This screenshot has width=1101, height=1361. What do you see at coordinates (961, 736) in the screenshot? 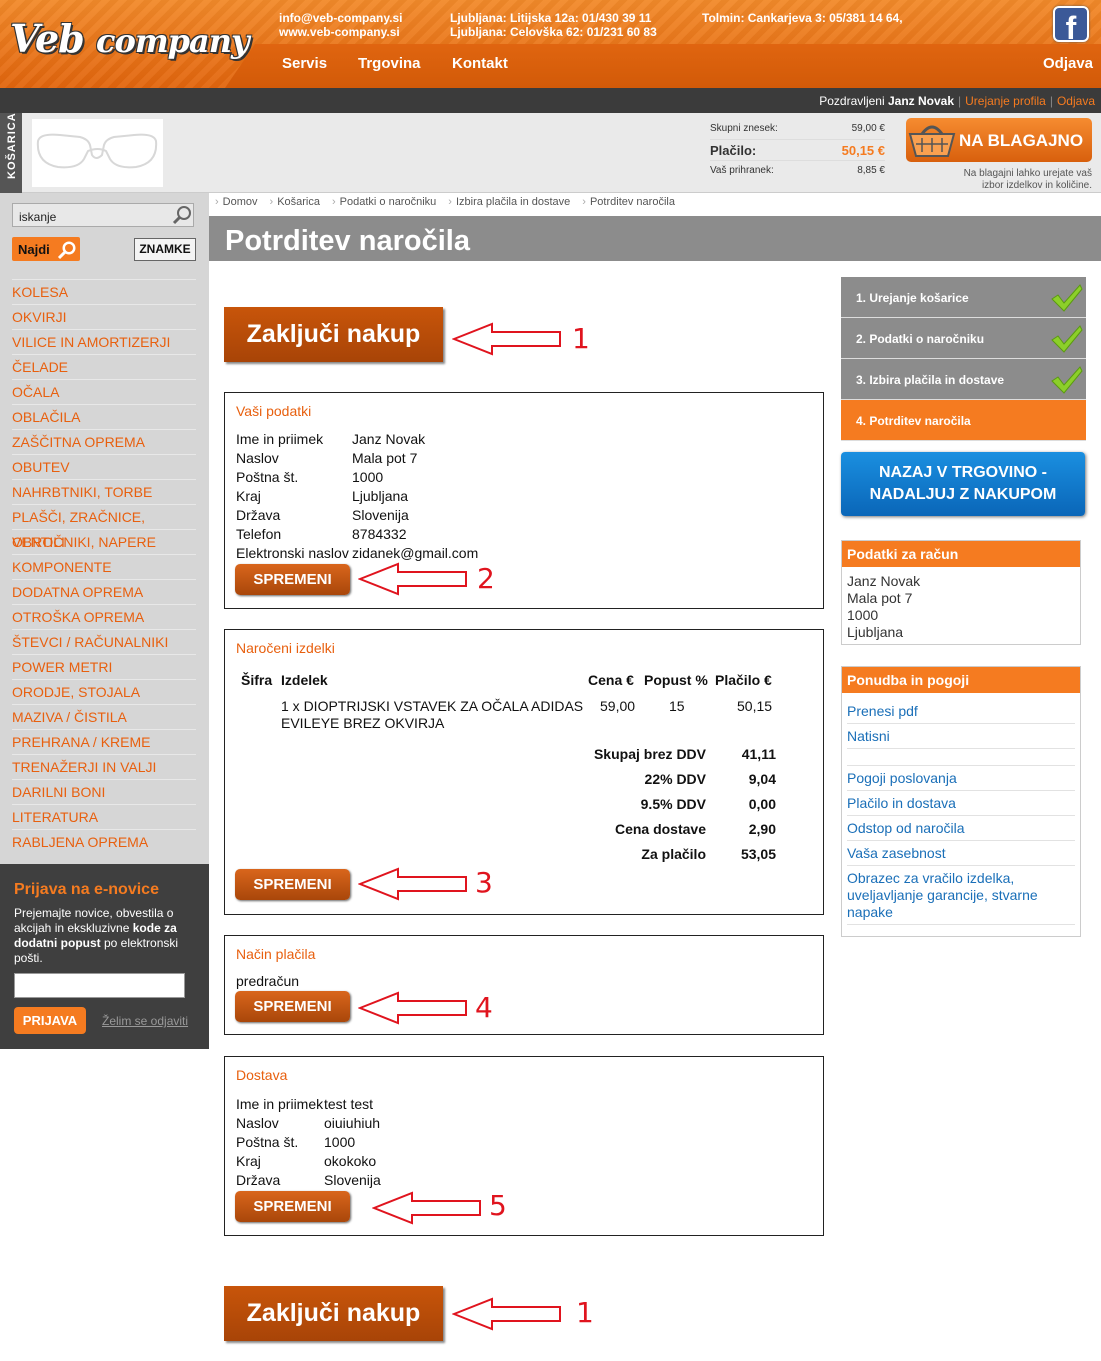
I see `offer-link: Natisni` at bounding box center [961, 736].